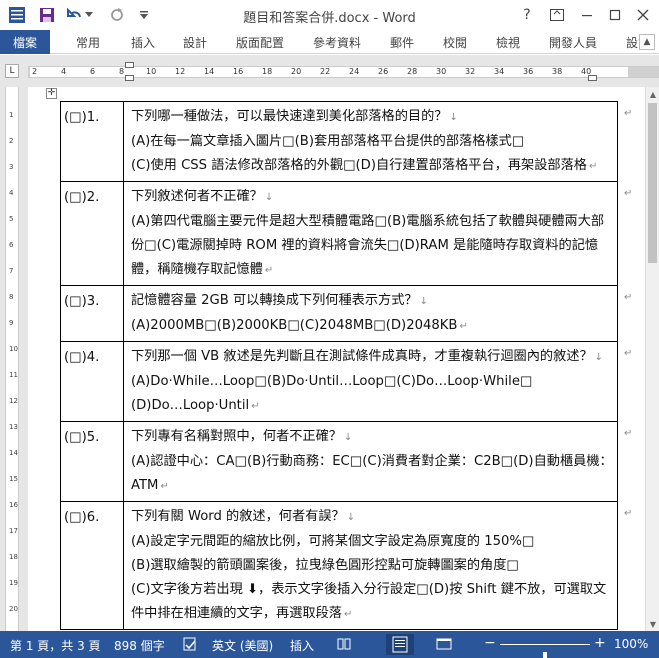  Describe the element at coordinates (92, 233) in the screenshot. I see `question-number-cell: (□)2.` at that location.